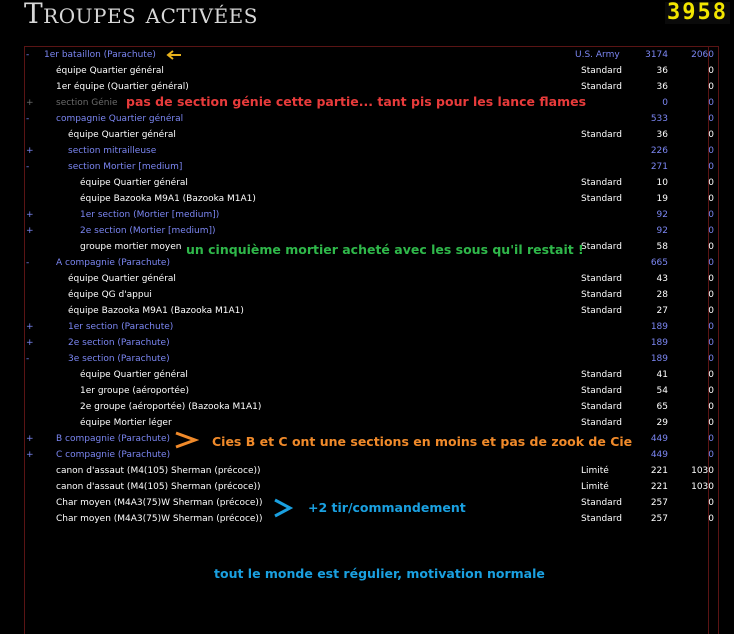 Image resolution: width=734 pixels, height=634 pixels. Describe the element at coordinates (367, 423) in the screenshot. I see `table-row: équipe Mortier léger Standard 29 0` at that location.